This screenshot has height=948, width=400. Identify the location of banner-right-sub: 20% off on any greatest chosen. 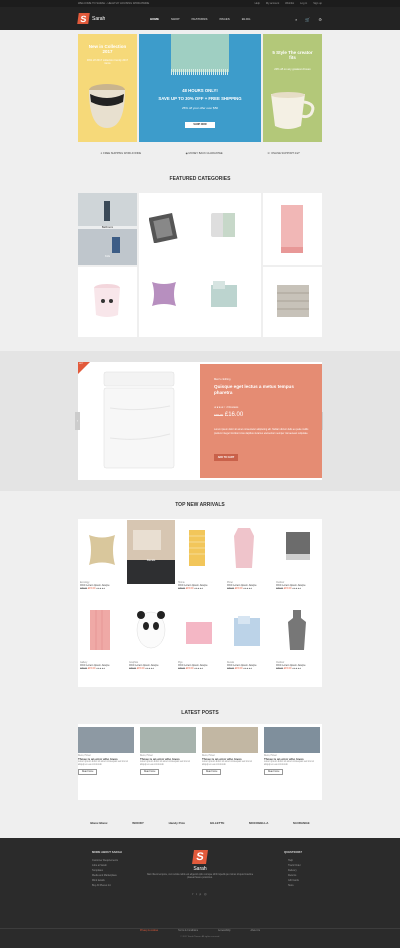
(292, 69).